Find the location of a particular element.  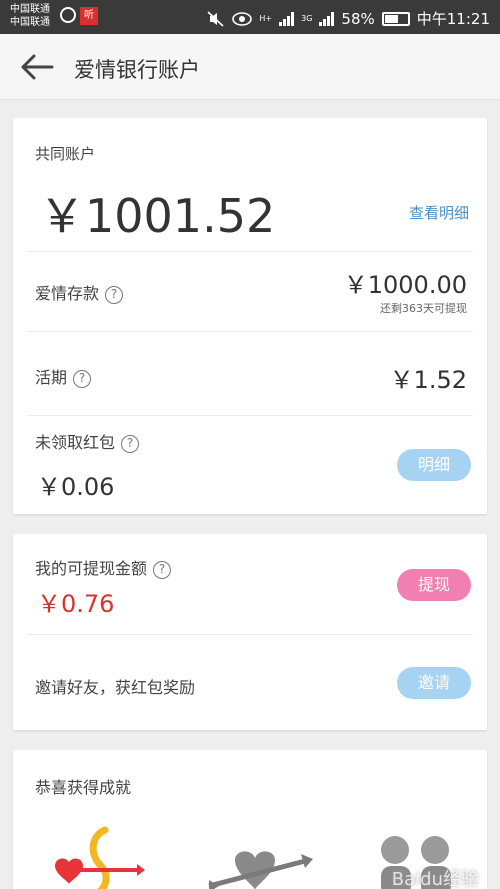

battery-percent: 58% is located at coordinates (358, 18).